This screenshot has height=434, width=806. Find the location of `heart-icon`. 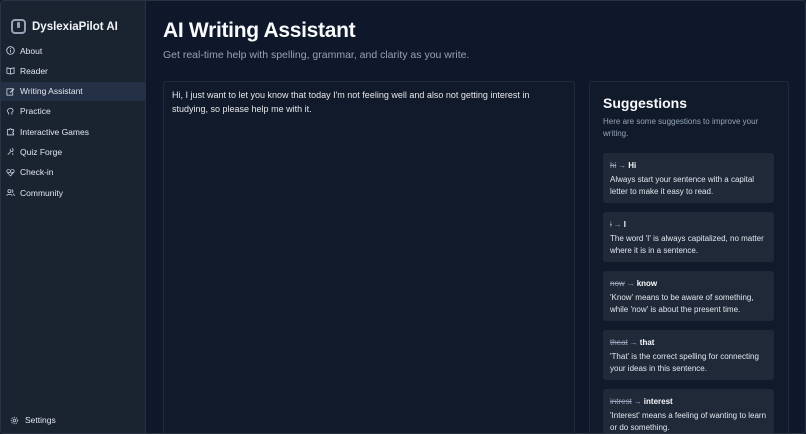

heart-icon is located at coordinates (10, 172).